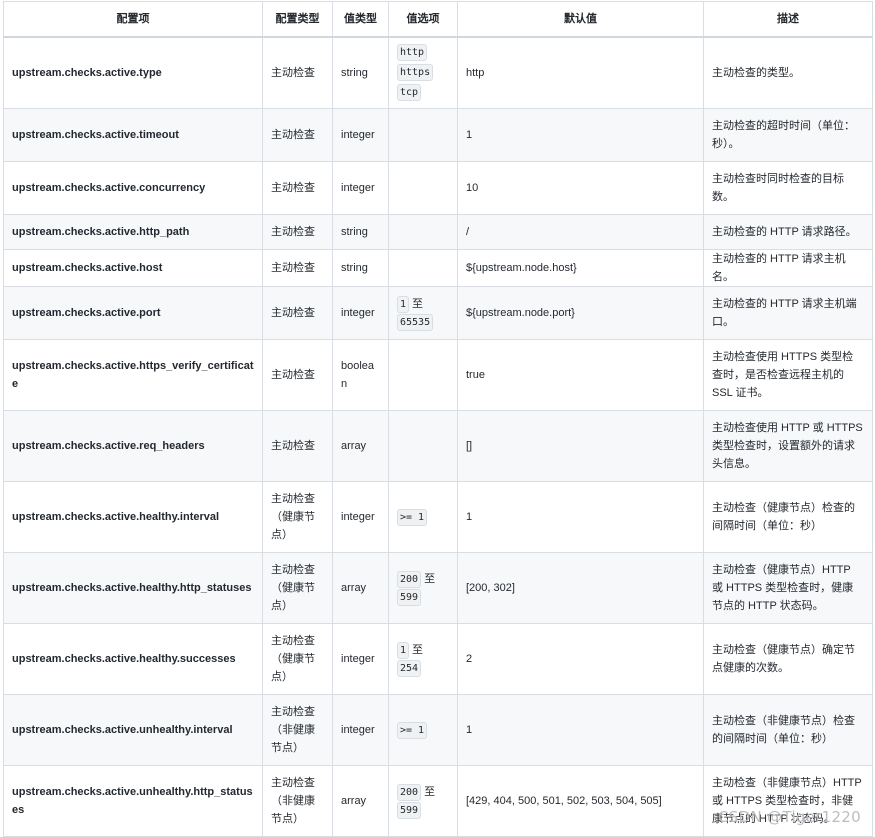  Describe the element at coordinates (297, 800) in the screenshot. I see `config-type: 主动检查（非健康节点）` at that location.